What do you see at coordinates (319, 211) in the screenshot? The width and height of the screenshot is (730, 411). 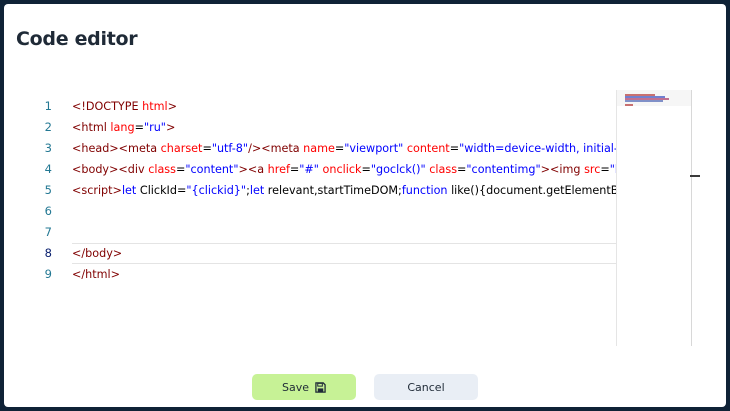 I see `editor-line: 6` at bounding box center [319, 211].